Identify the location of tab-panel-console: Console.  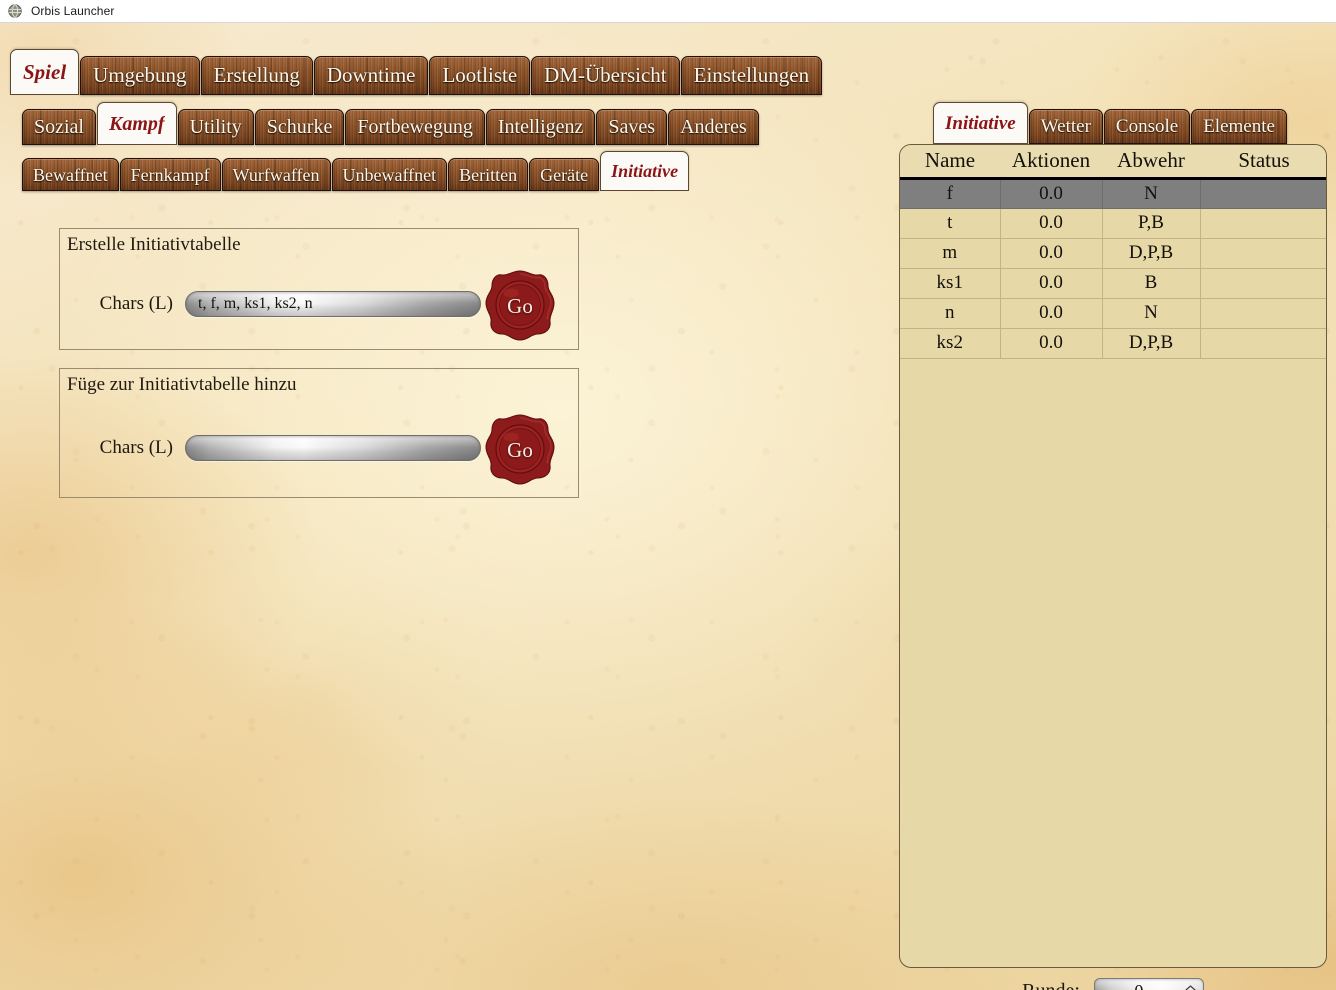
(1147, 126).